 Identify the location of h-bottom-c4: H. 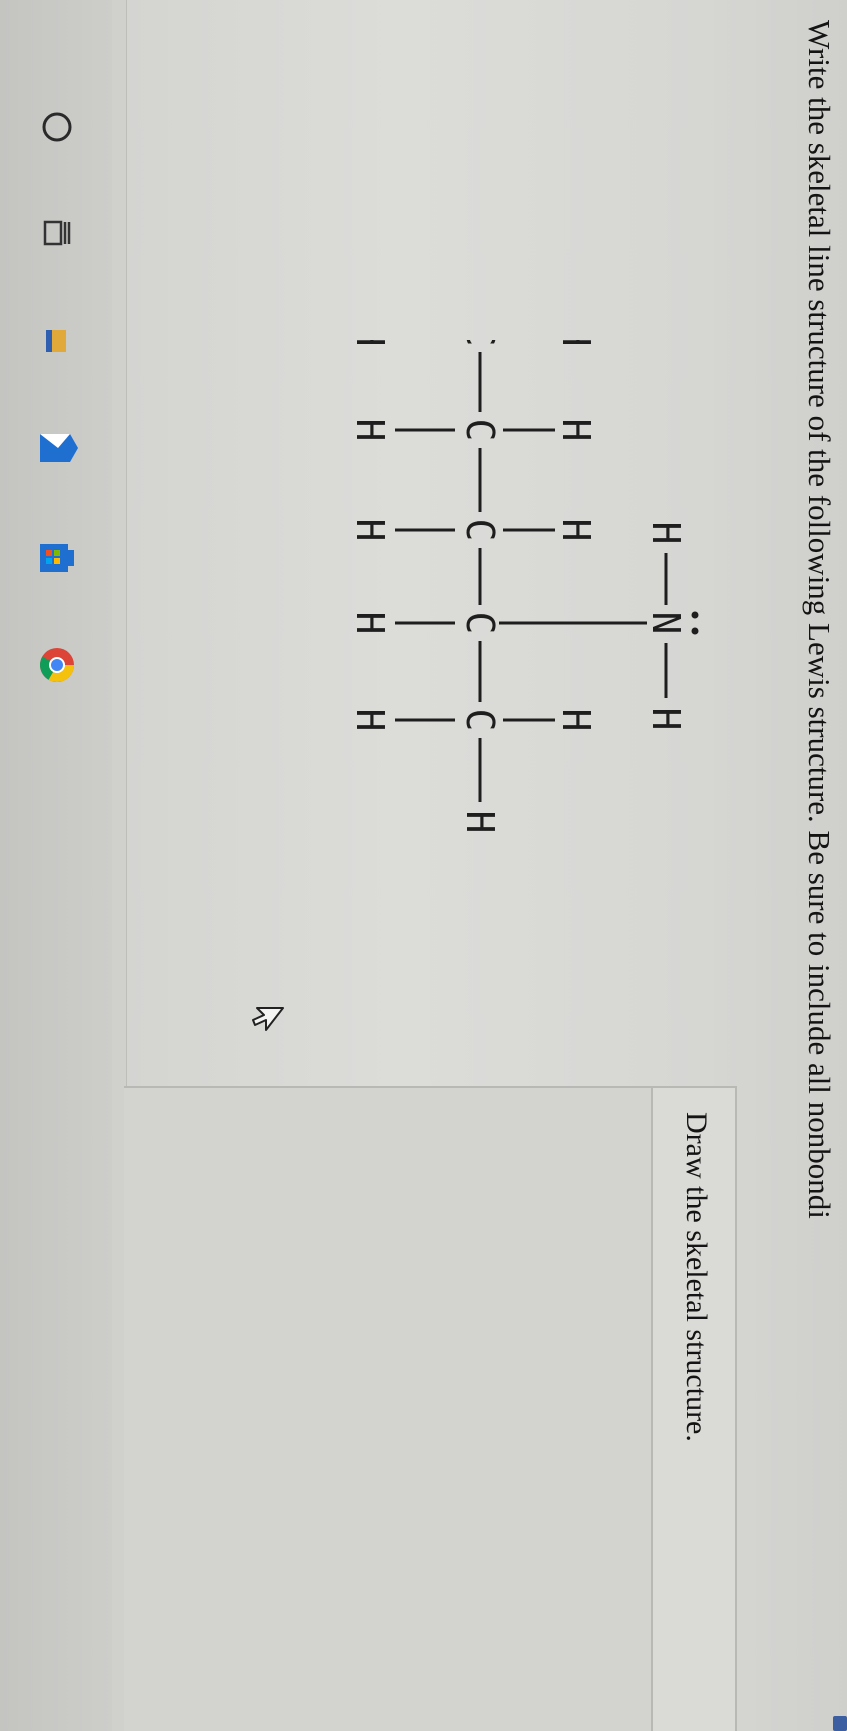
(370, 623).